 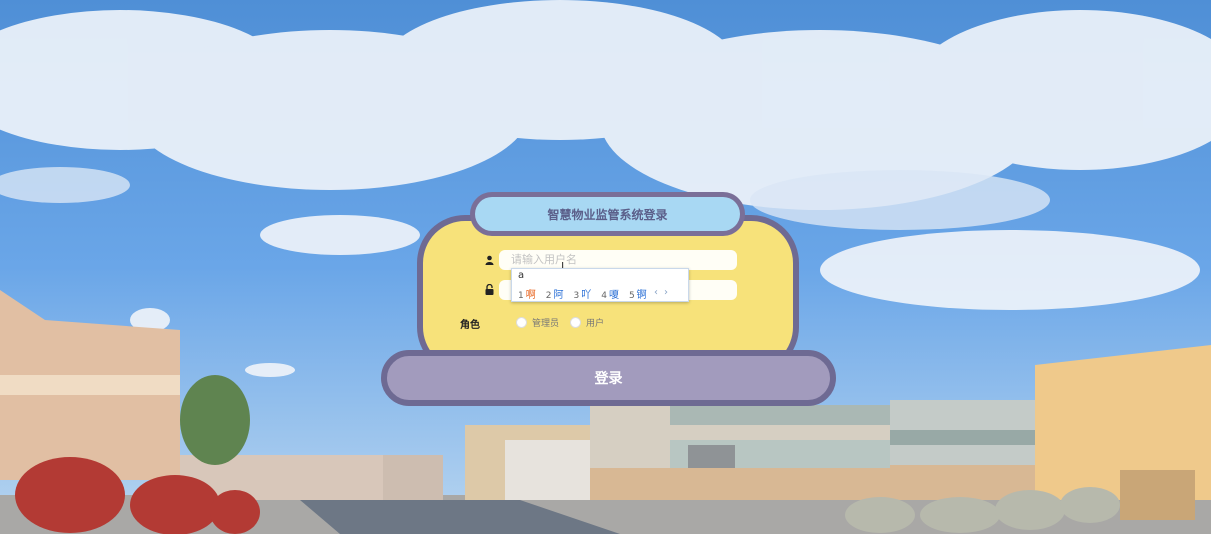 What do you see at coordinates (527, 293) in the screenshot?
I see `ime-candidate: 1啊` at bounding box center [527, 293].